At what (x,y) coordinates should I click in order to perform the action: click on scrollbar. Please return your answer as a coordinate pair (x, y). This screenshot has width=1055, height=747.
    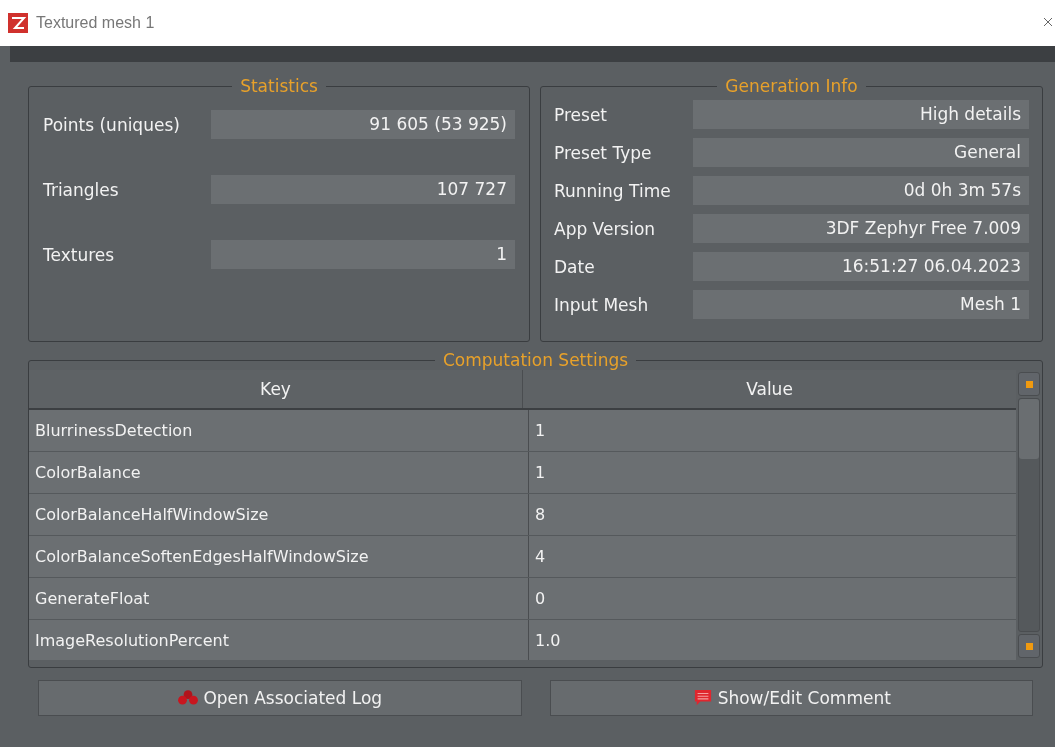
    Looking at the image, I should click on (1029, 515).